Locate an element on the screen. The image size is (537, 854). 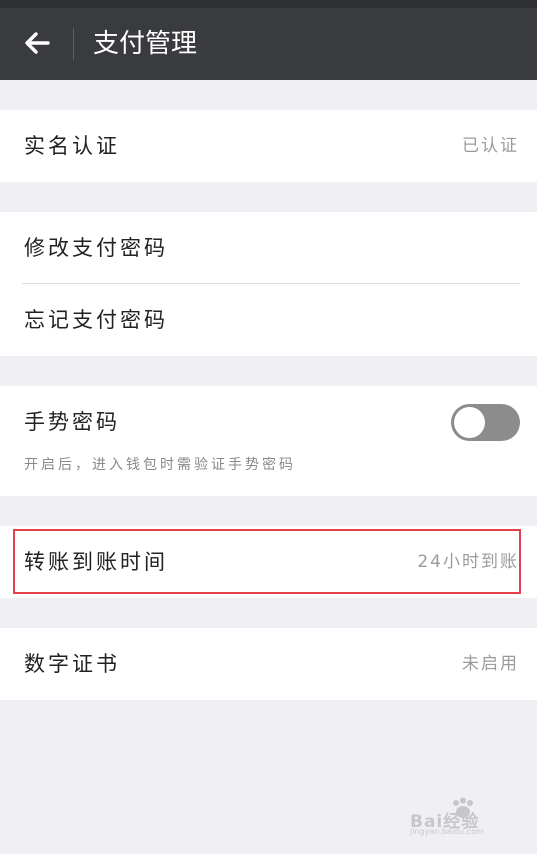
forgot-password-row: 忘记支付密码 is located at coordinates (268, 320).